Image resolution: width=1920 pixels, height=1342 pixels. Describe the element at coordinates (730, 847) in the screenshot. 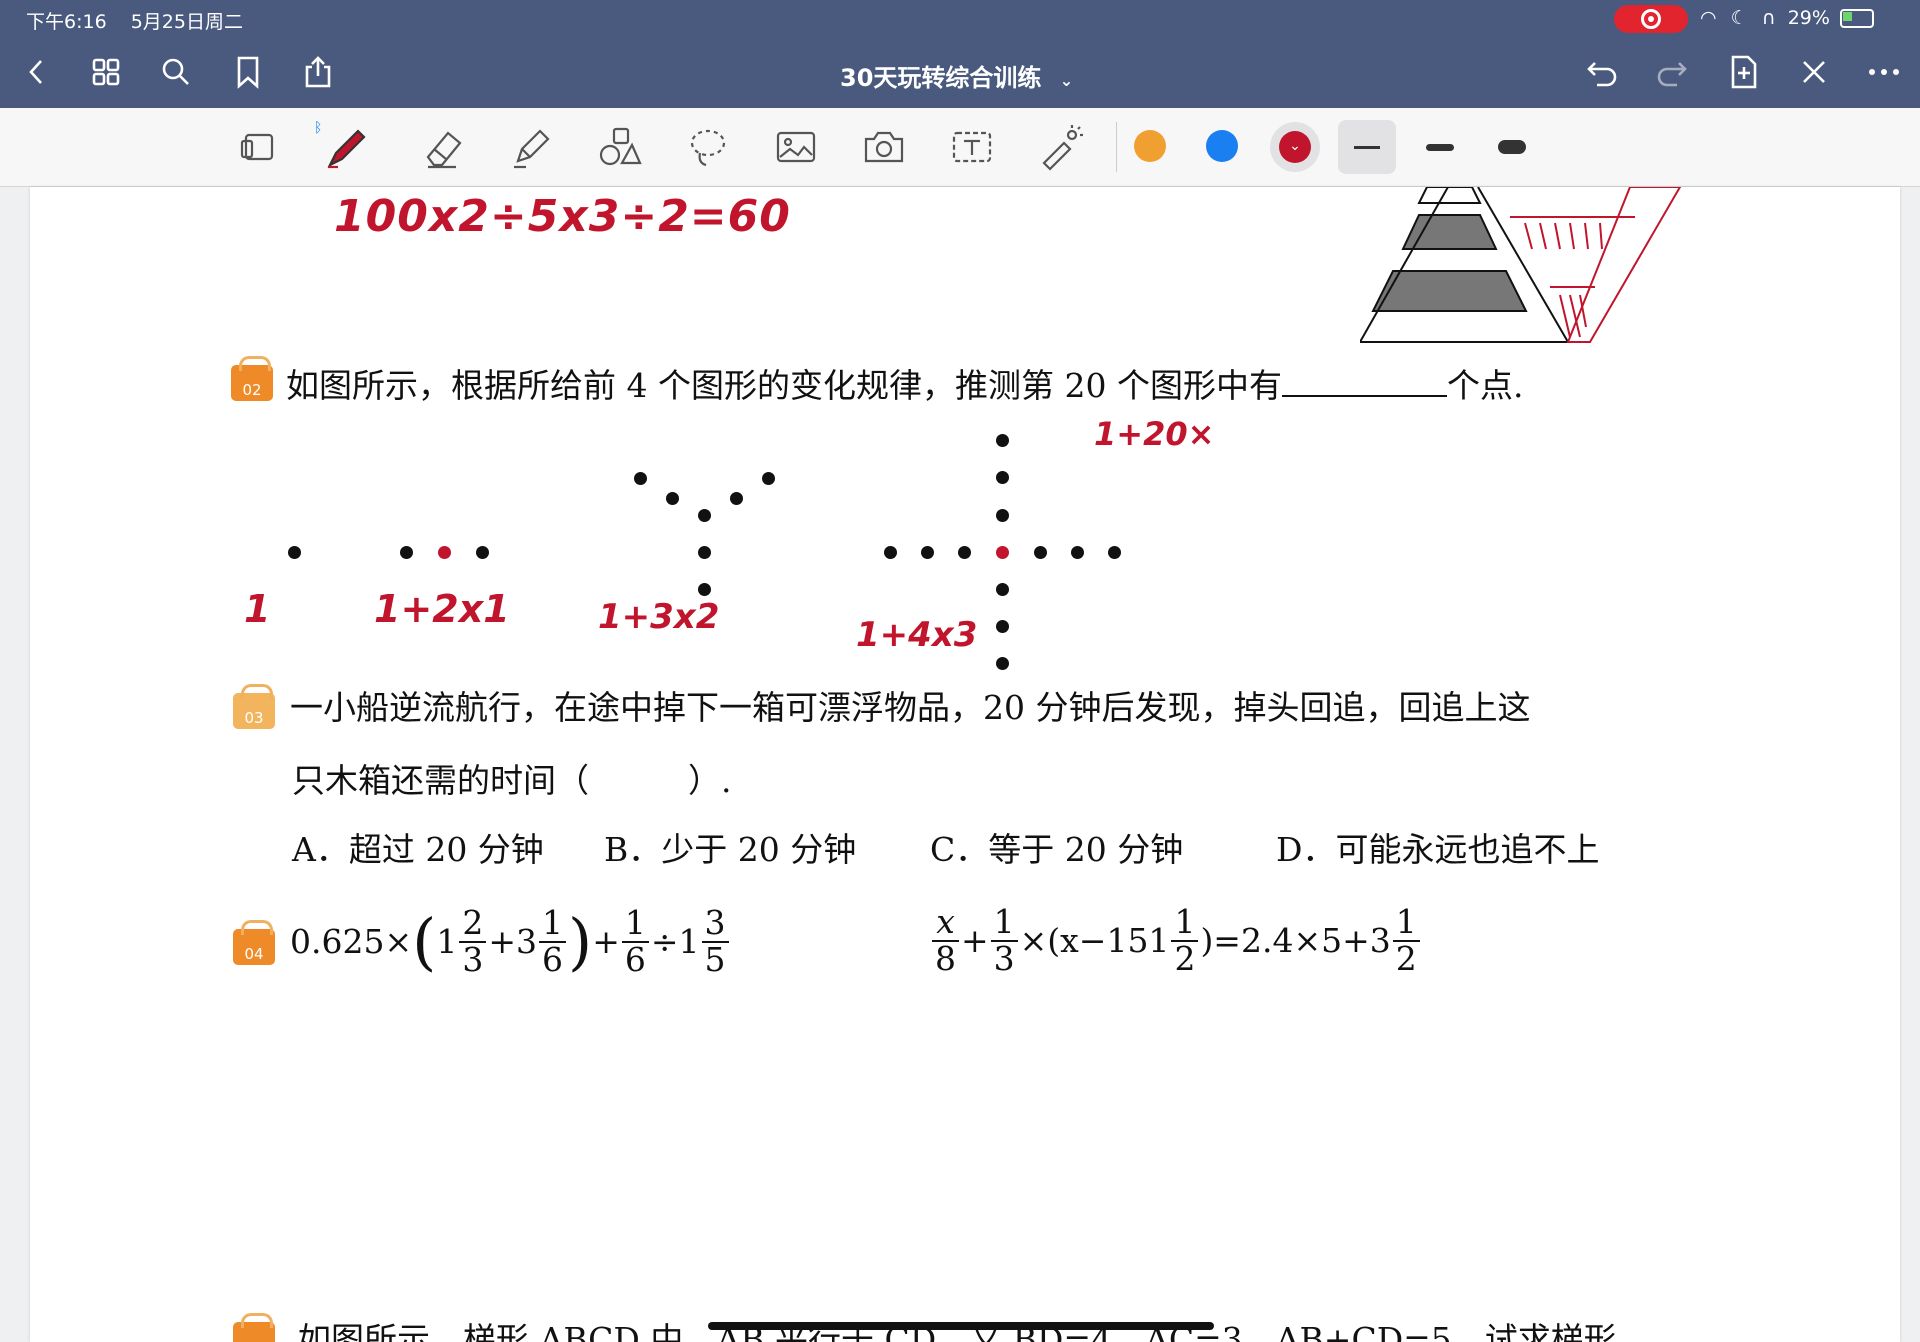

I see `option-b: B．少于 20 分钟` at that location.